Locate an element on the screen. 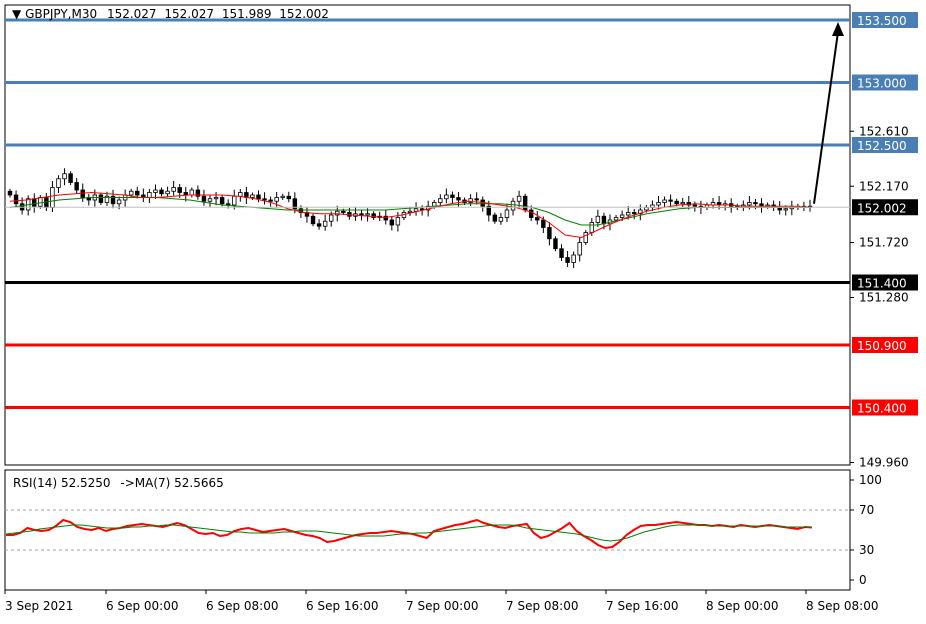 This screenshot has height=624, width=926. symbol-label: GBPJPY,M30 is located at coordinates (61, 14).